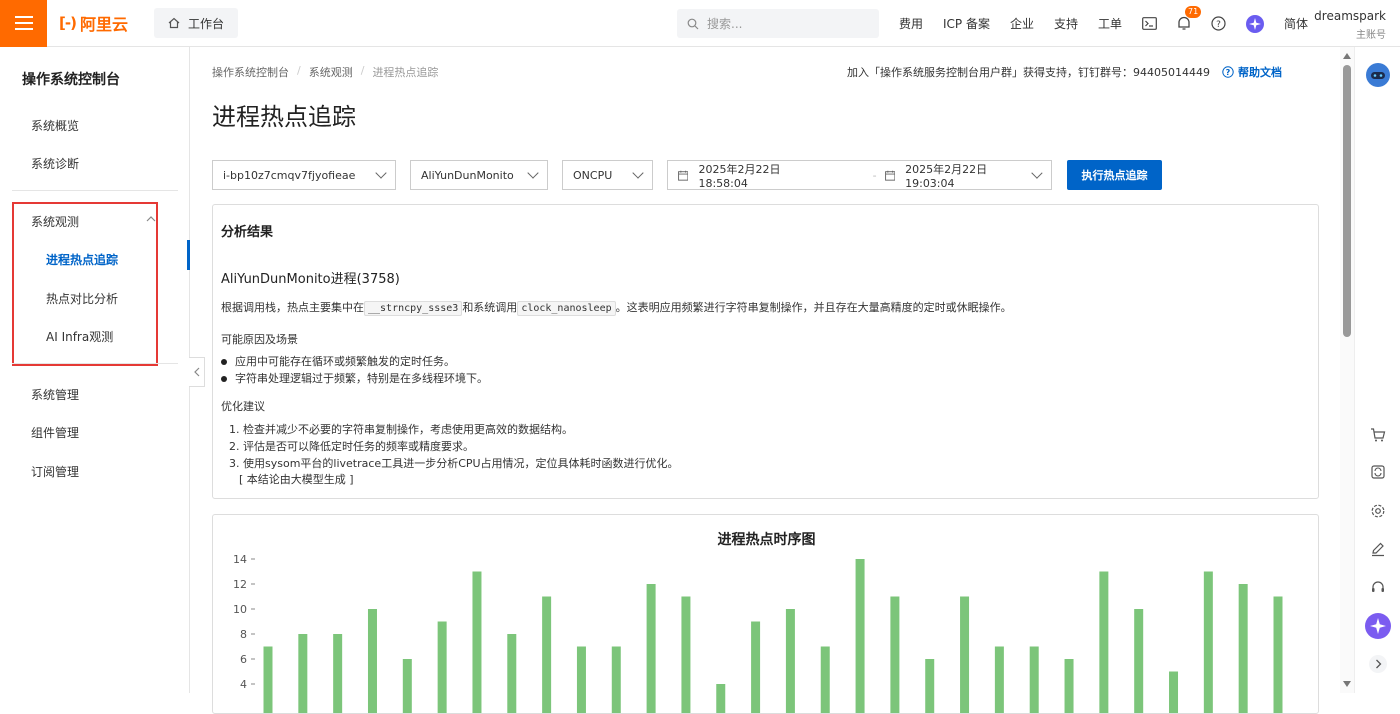 The image size is (1400, 714). I want to click on sidebar-item-overview: 系统概览, so click(55, 125).